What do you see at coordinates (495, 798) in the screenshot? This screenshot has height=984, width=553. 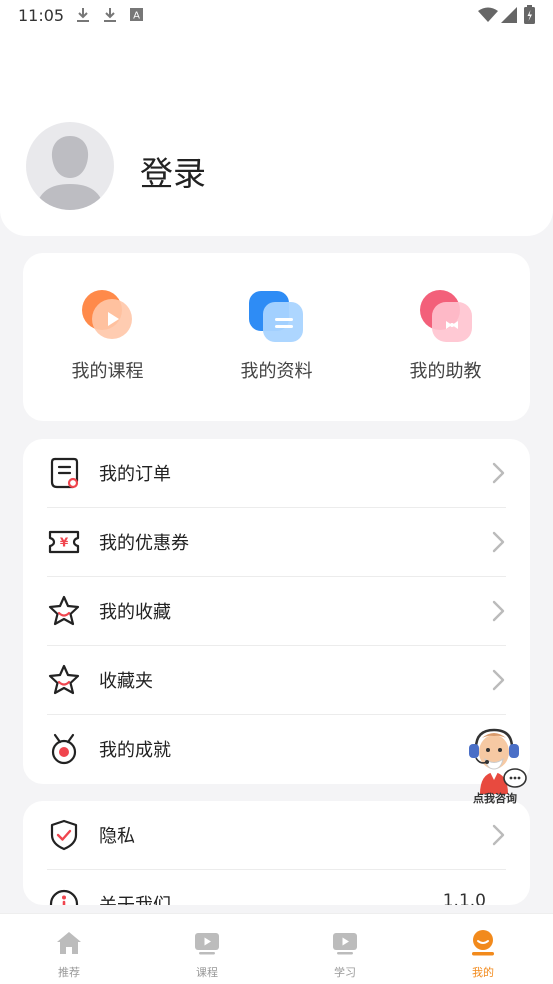 I see `consult-helper-label: 点我咨询` at bounding box center [495, 798].